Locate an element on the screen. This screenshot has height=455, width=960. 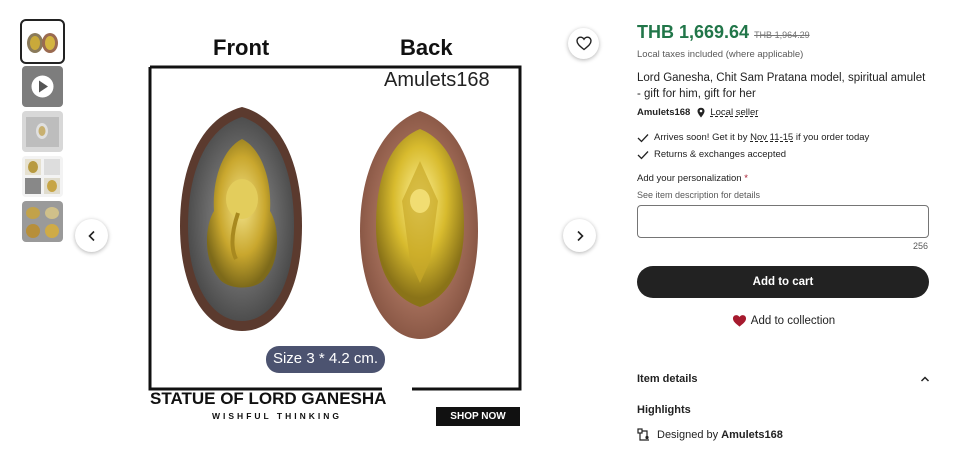
add-to-collection-label: Add to collection is located at coordinates (793, 321).